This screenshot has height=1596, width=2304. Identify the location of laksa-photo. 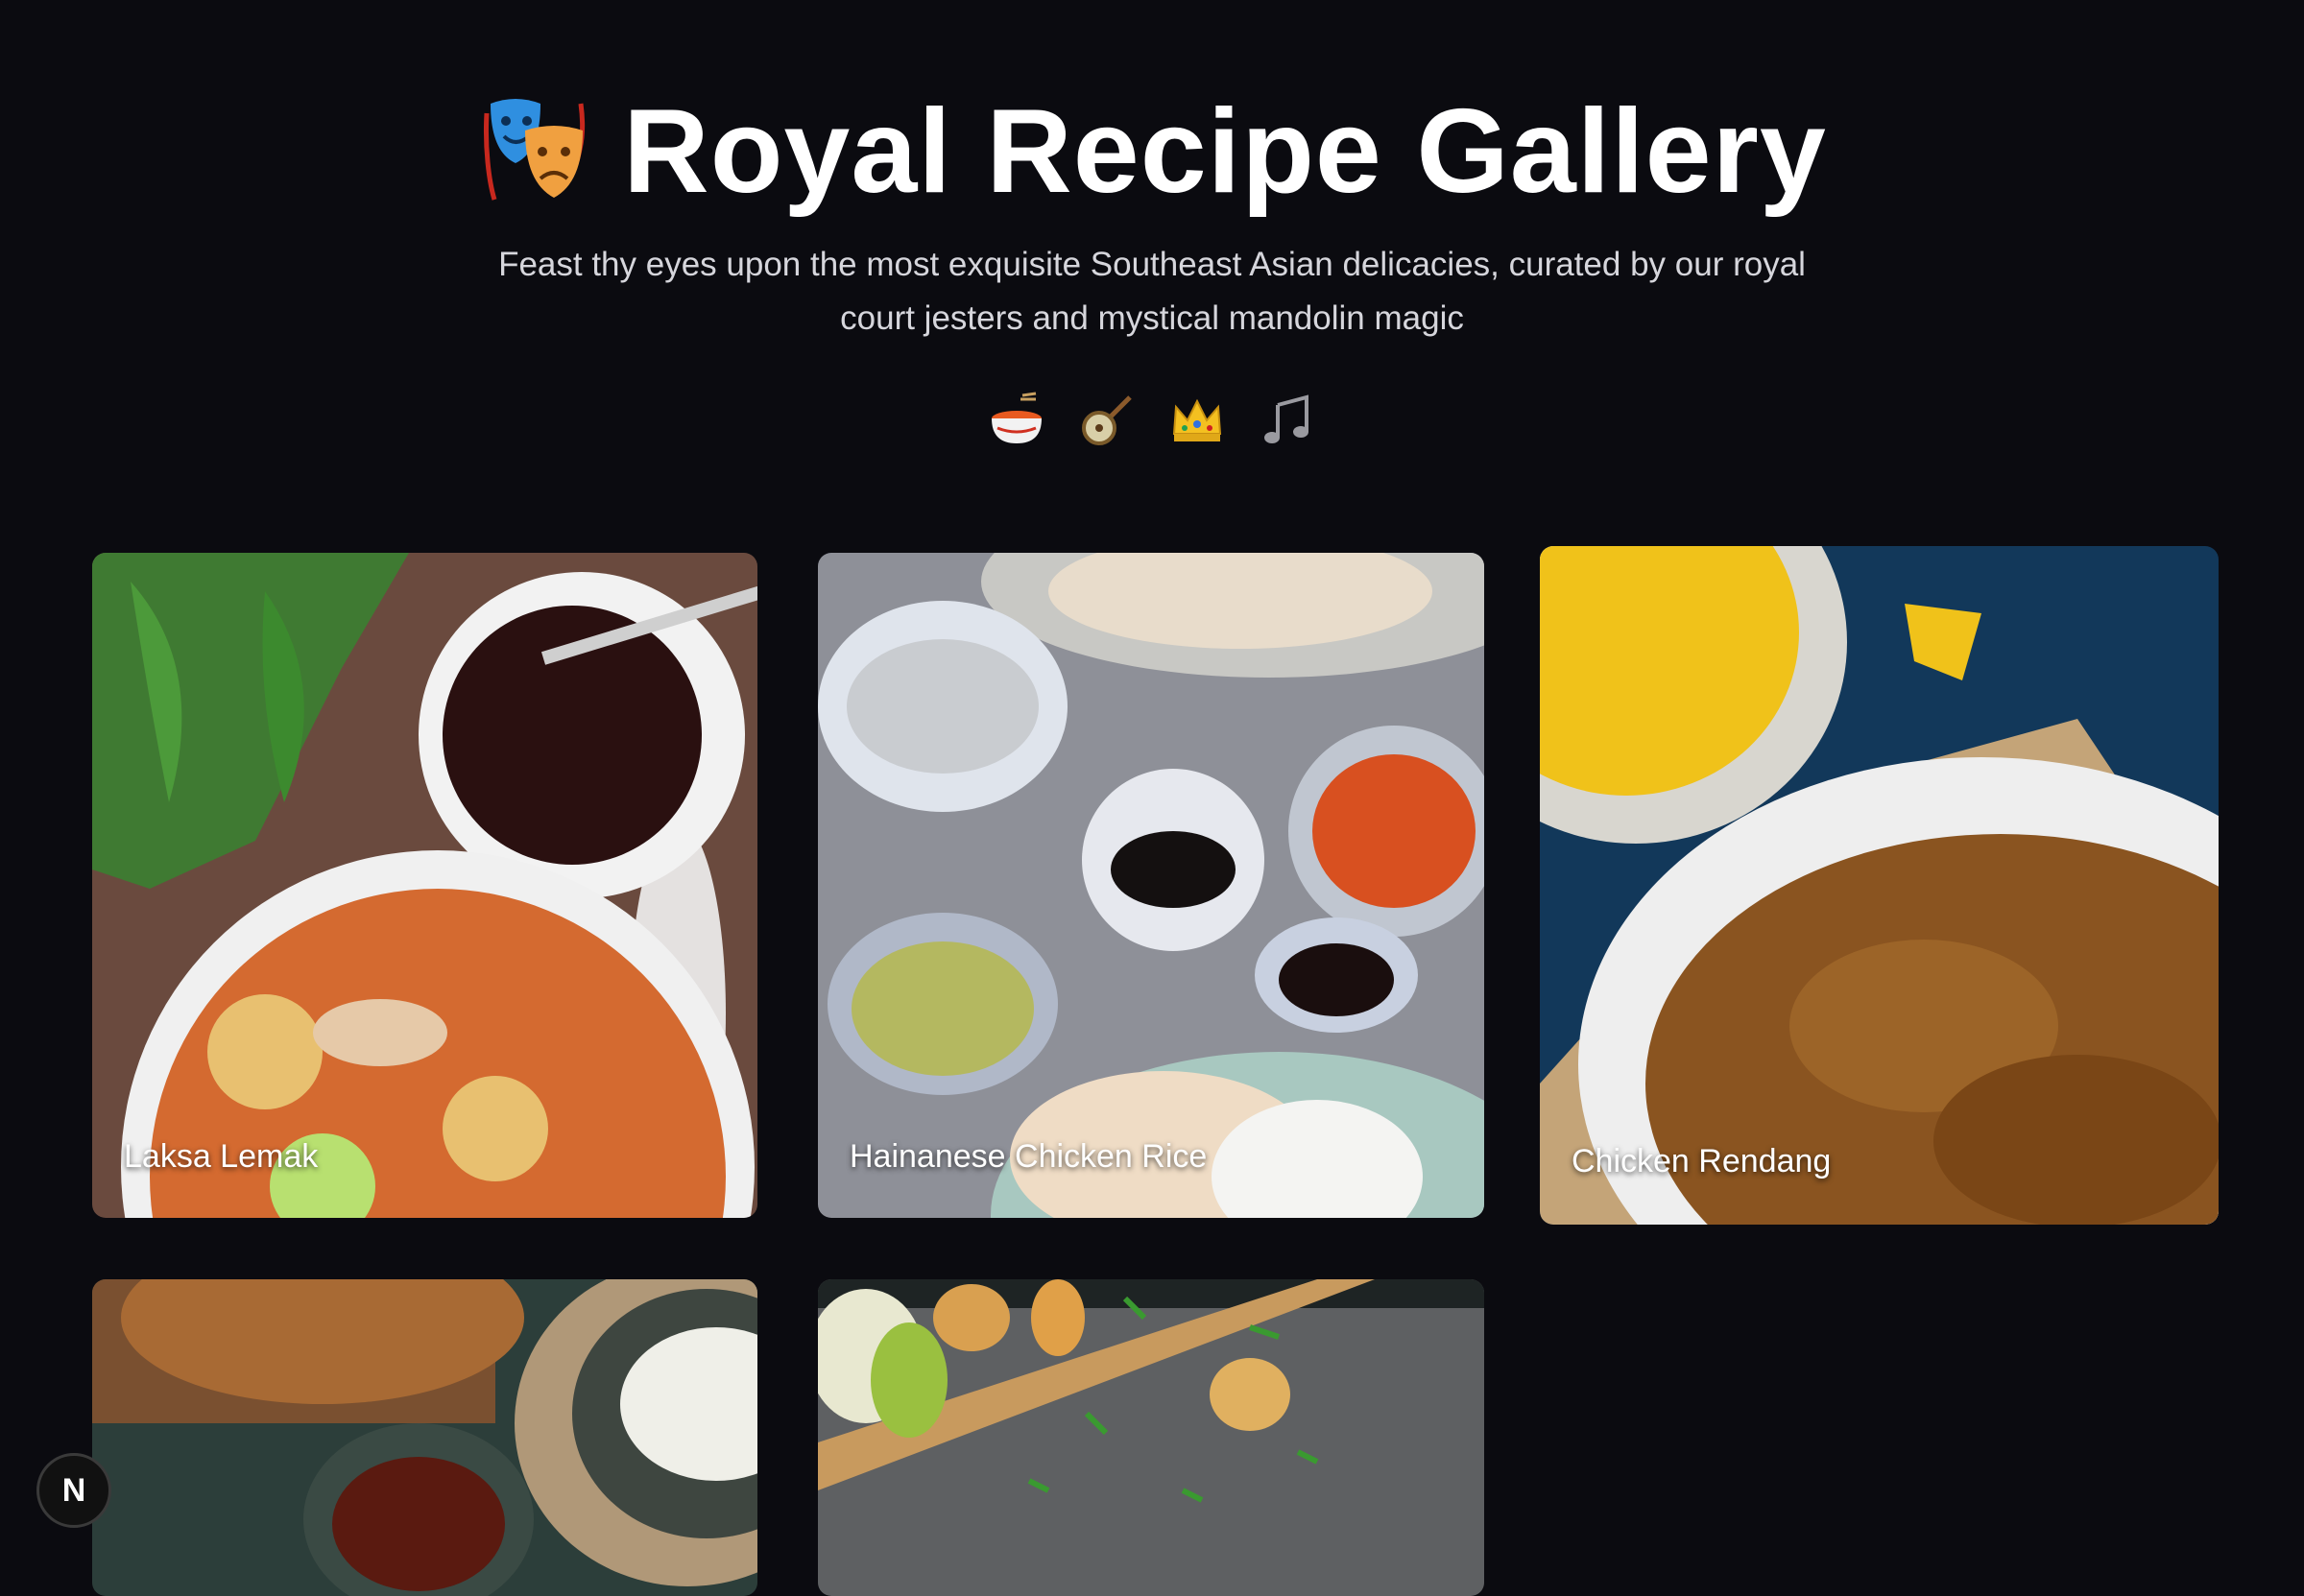
(425, 885).